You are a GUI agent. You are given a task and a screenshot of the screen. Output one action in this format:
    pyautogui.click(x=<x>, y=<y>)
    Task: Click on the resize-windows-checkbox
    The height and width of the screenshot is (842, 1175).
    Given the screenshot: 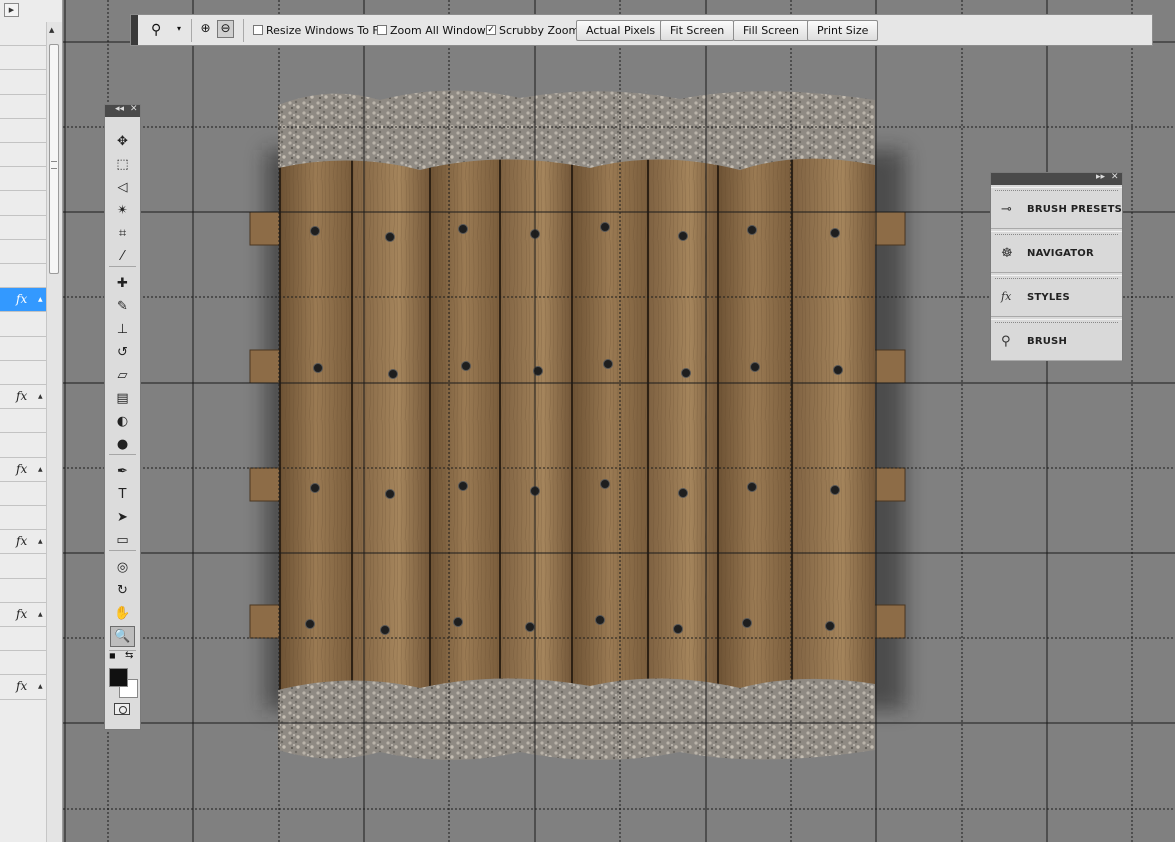 What is the action you would take?
    pyautogui.click(x=258, y=30)
    